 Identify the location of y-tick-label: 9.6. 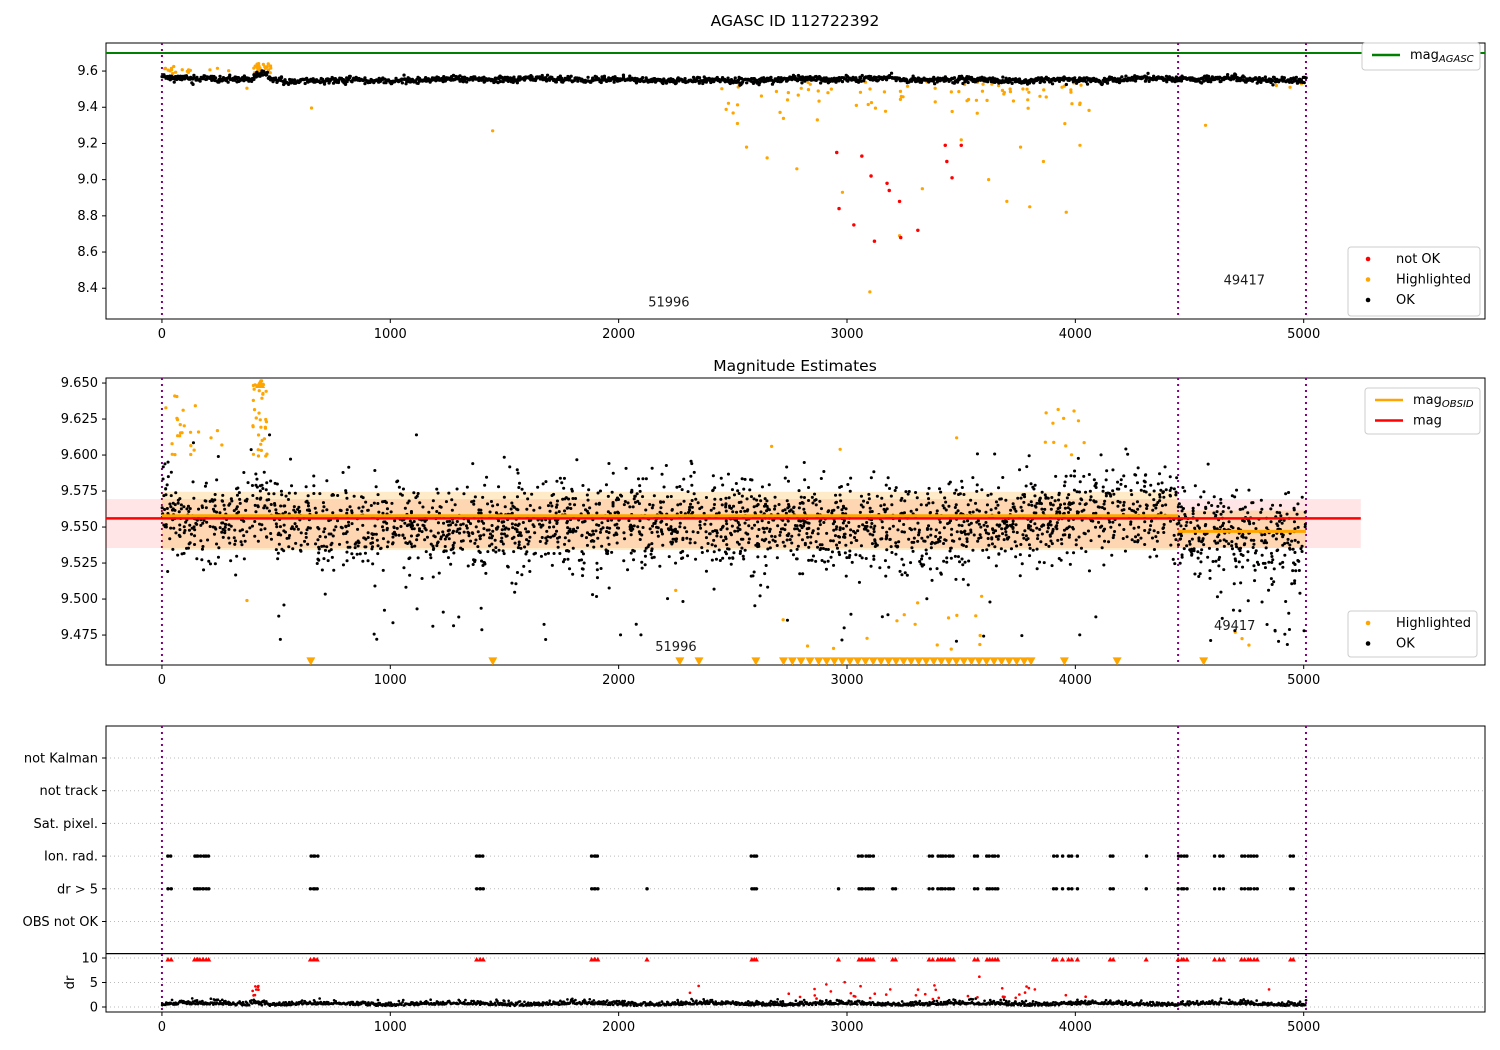
(87, 71).